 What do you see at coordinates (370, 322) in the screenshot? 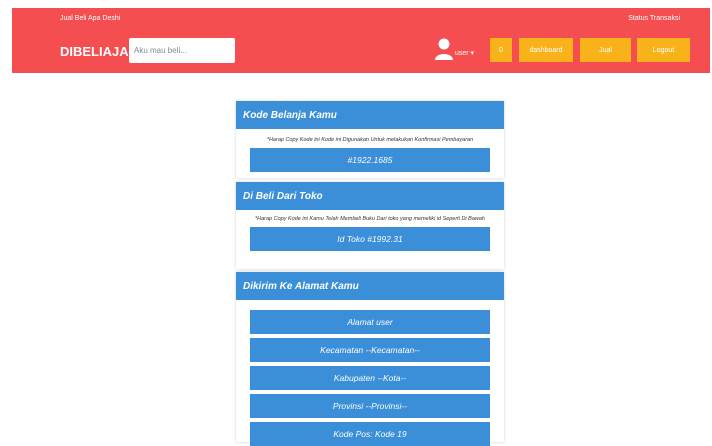
I see `alamat-field: Alamat user` at bounding box center [370, 322].